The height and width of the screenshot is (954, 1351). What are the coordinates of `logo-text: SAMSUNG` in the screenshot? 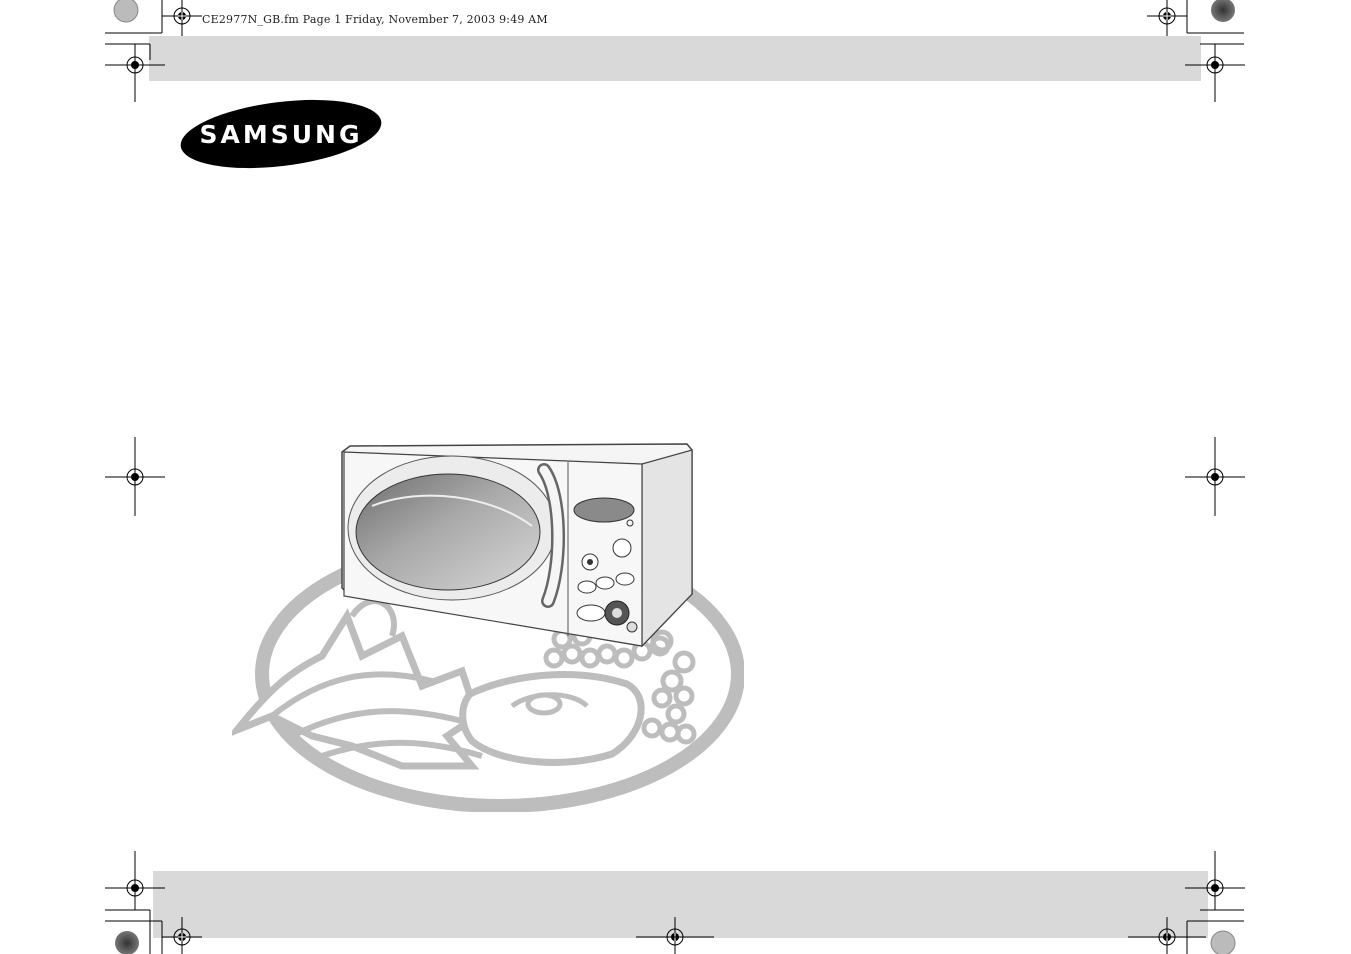 It's located at (281, 134).